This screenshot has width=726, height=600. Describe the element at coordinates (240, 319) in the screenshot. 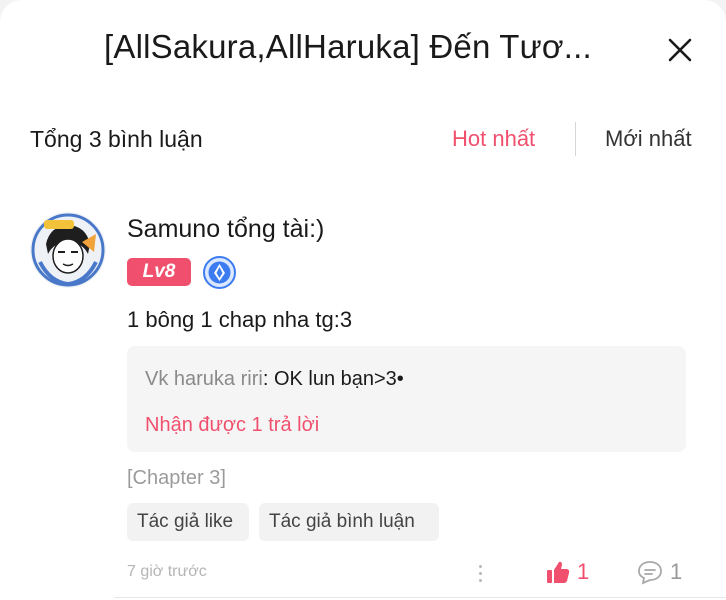

I see `comment-text: 1 bông 1 chap nha tg:3` at that location.